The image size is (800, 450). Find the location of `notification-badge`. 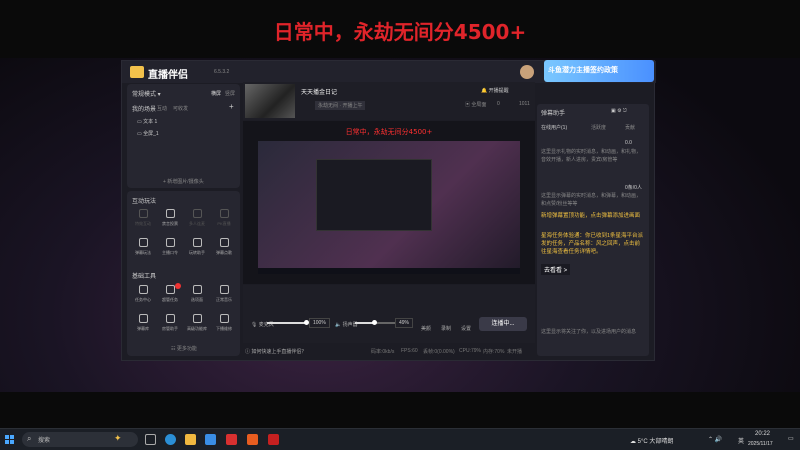

notification-badge is located at coordinates (178, 286).